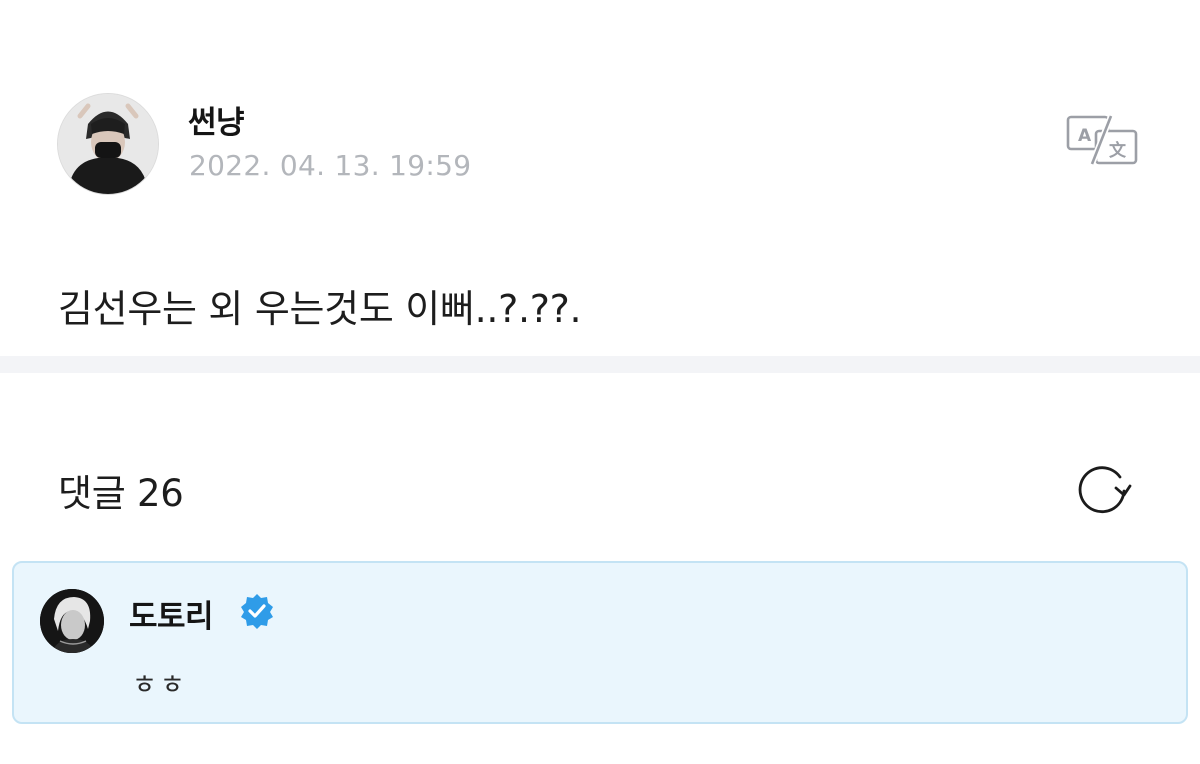 Image resolution: width=1200 pixels, height=764 pixels. What do you see at coordinates (160, 493) in the screenshot?
I see `comments-count: 26` at bounding box center [160, 493].